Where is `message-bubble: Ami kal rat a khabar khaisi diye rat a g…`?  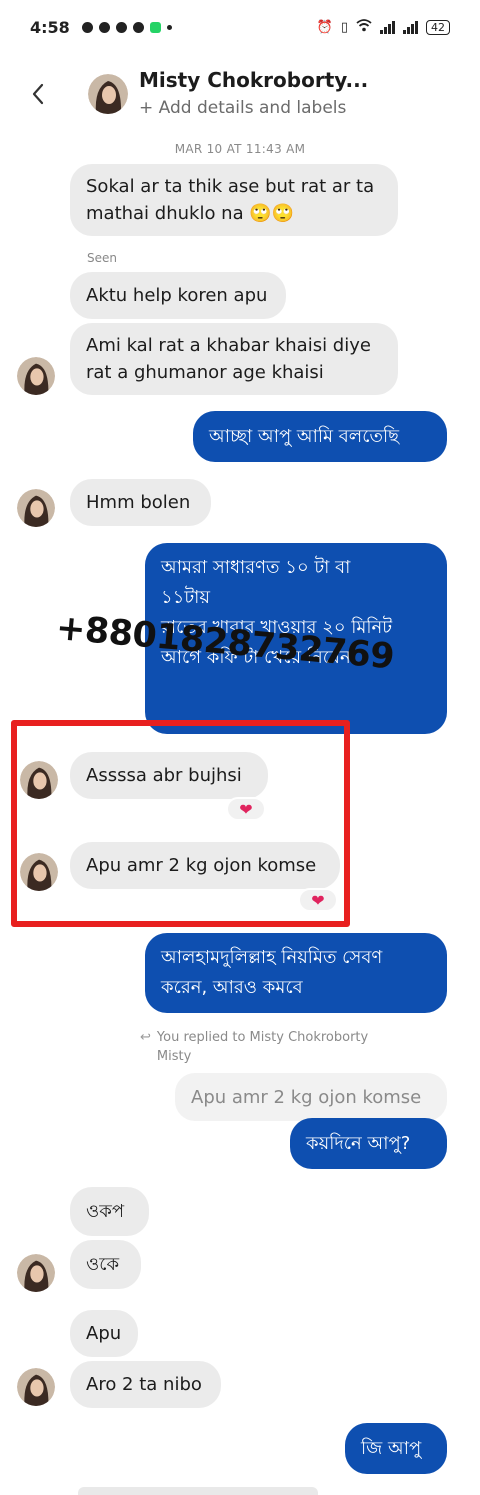 message-bubble: Ami kal rat a khabar khaisi diye rat a g… is located at coordinates (234, 359).